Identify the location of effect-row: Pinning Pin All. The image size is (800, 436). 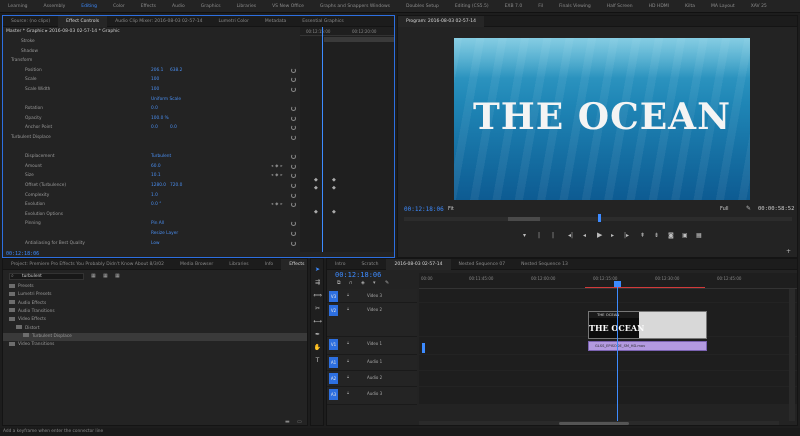
(151, 224).